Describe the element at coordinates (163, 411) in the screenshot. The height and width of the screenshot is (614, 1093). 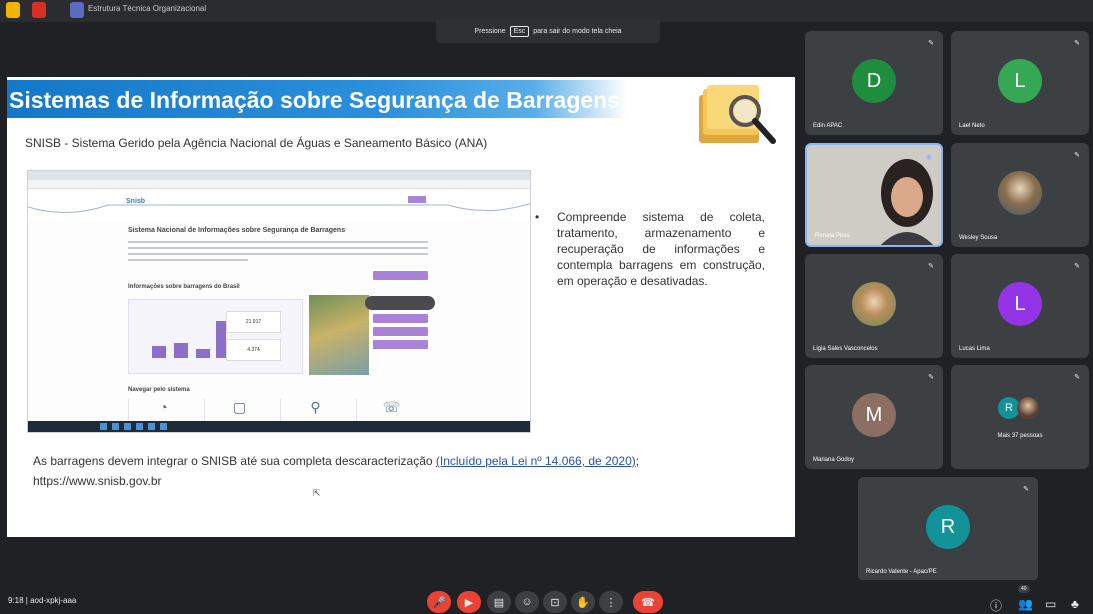
I see `site-nav-icon: ◔` at that location.